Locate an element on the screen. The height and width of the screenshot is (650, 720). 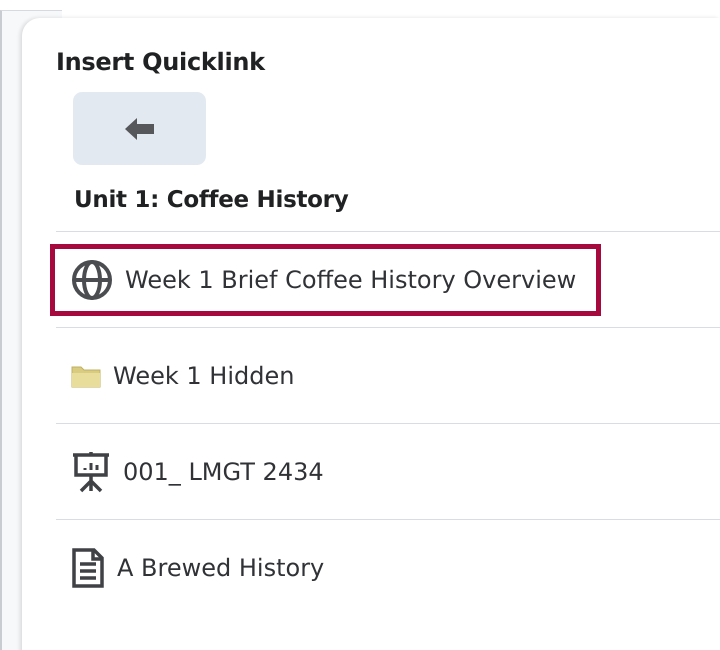
back-button is located at coordinates (139, 128).